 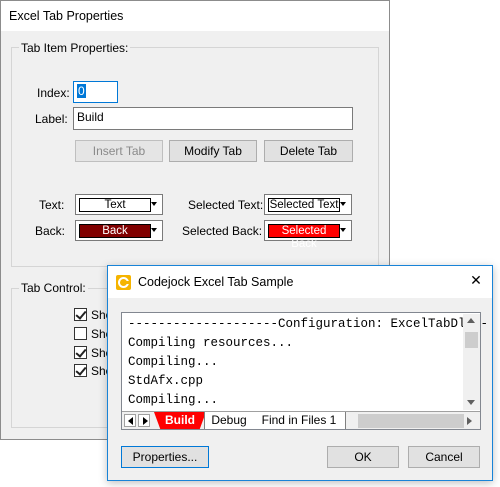 What do you see at coordinates (229, 420) in the screenshot?
I see `tab-debug: Debug` at bounding box center [229, 420].